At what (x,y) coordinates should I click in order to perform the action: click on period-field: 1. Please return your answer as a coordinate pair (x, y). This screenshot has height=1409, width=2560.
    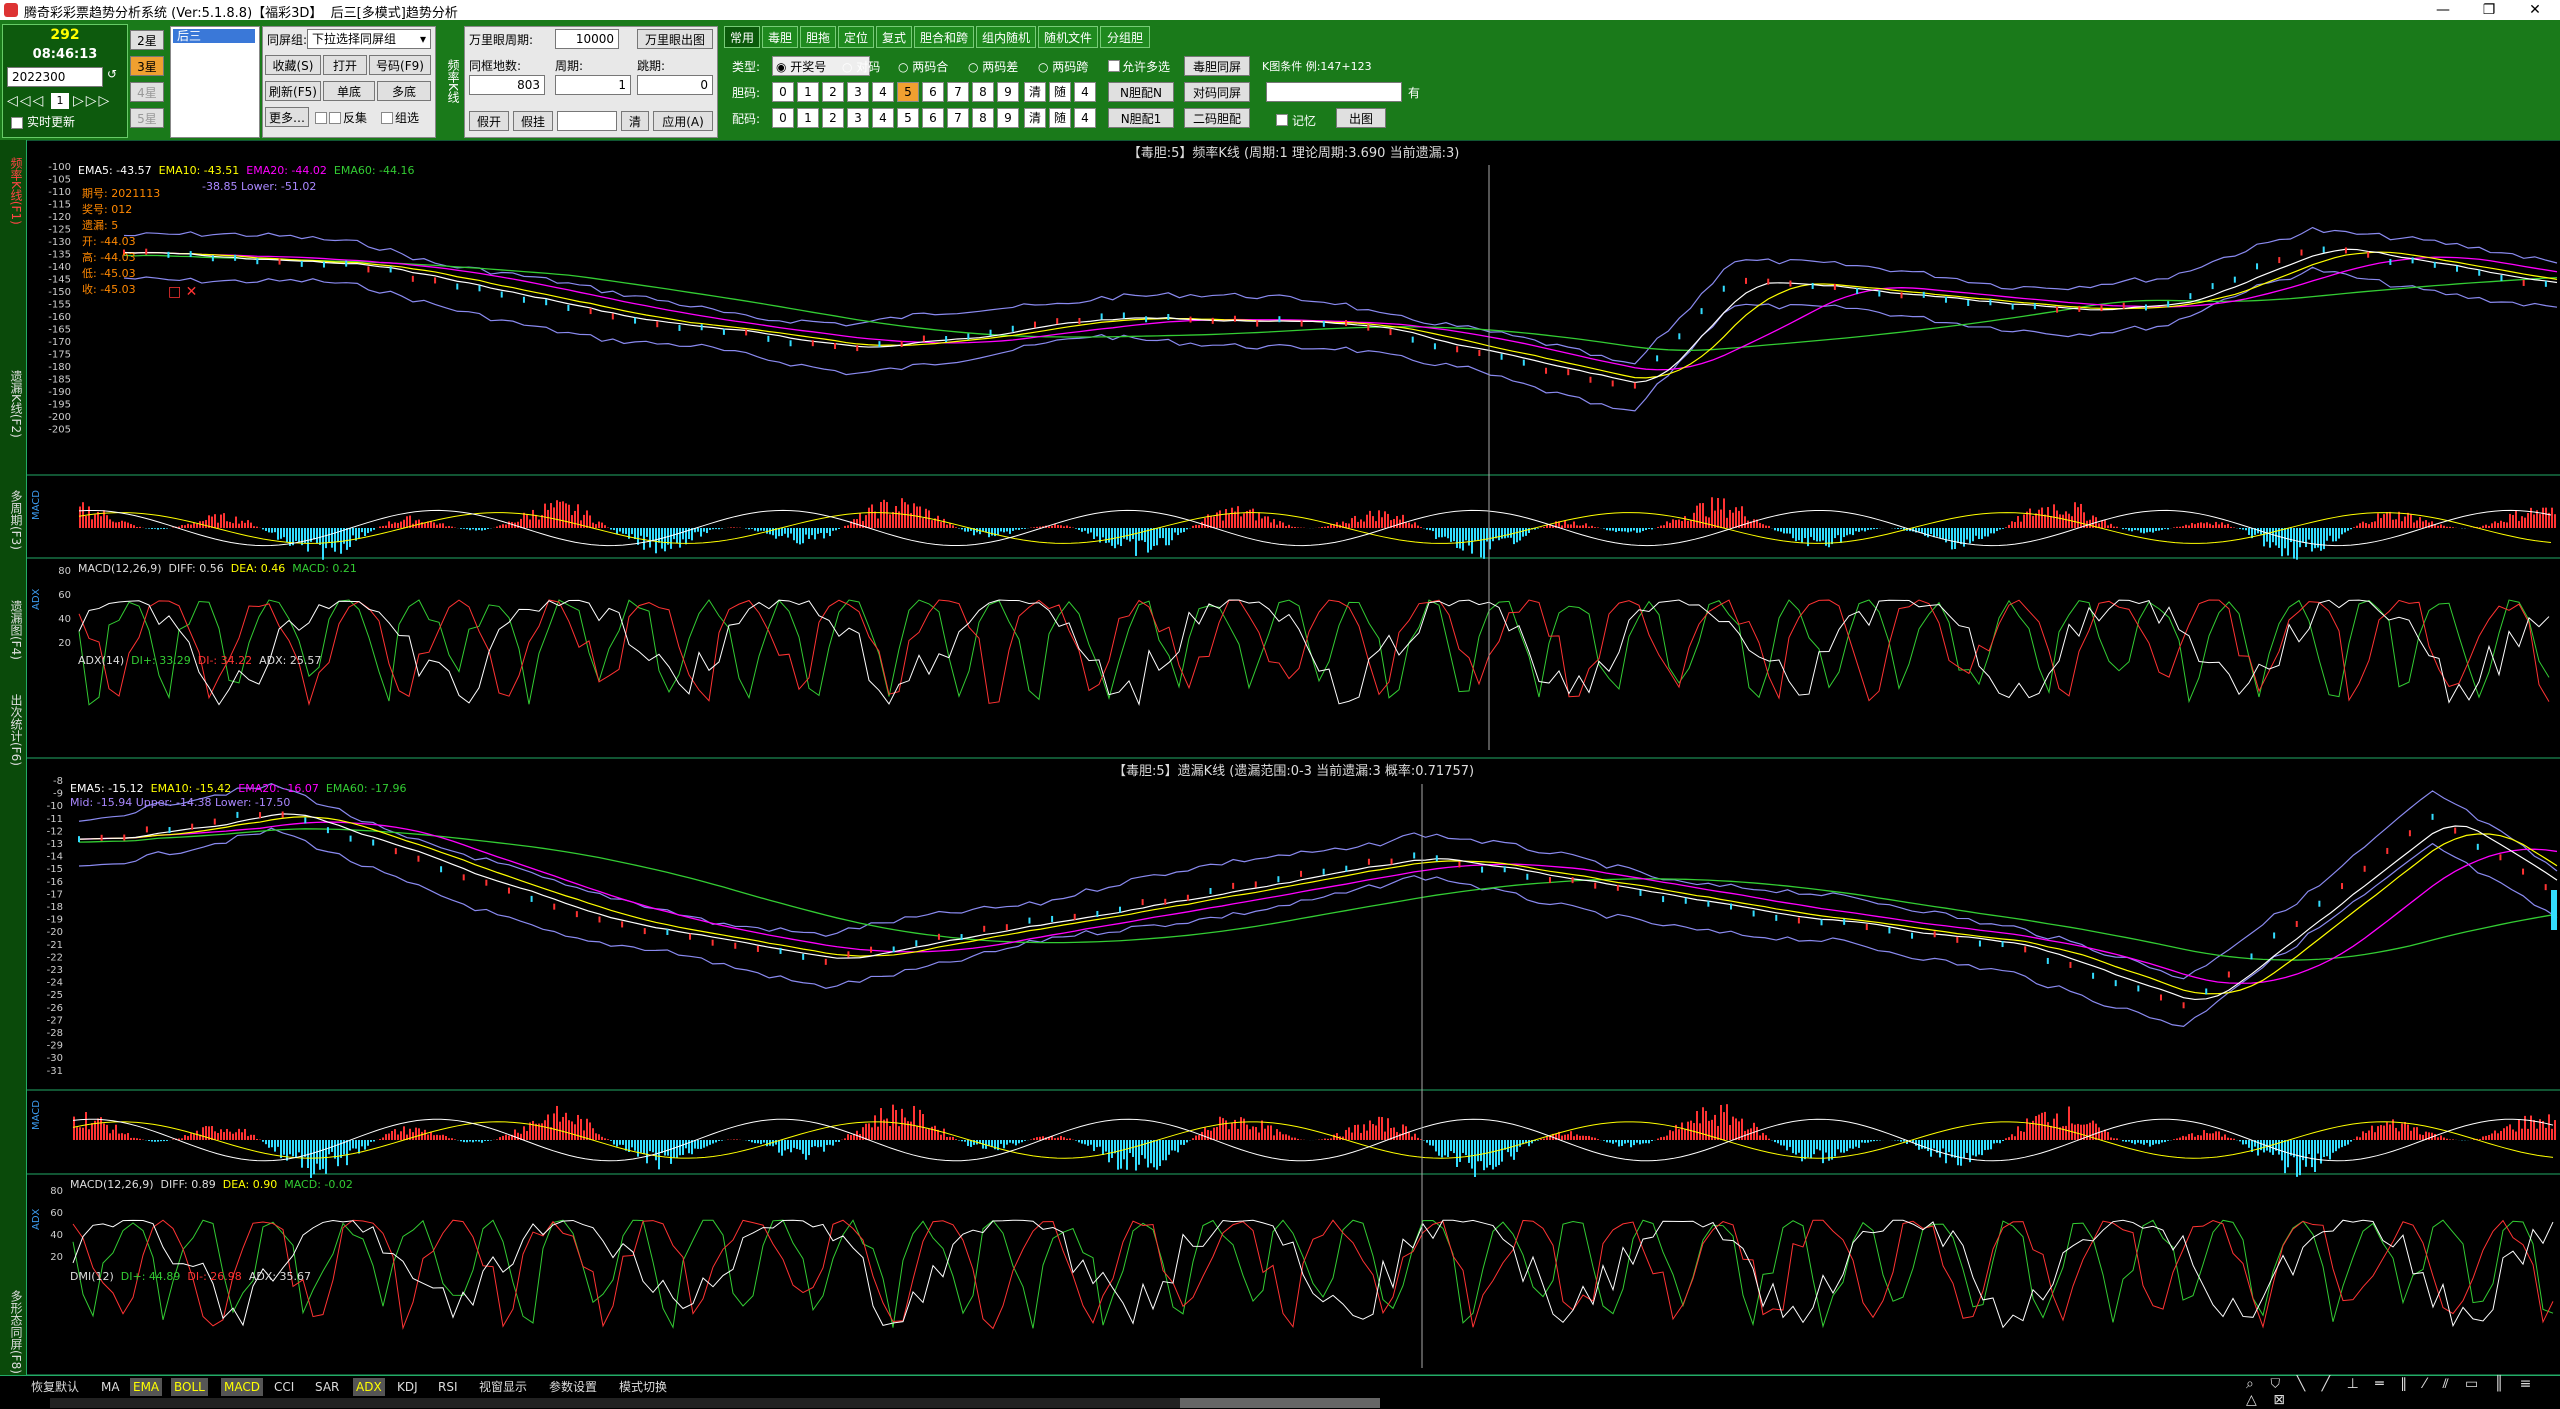
    Looking at the image, I should click on (593, 85).